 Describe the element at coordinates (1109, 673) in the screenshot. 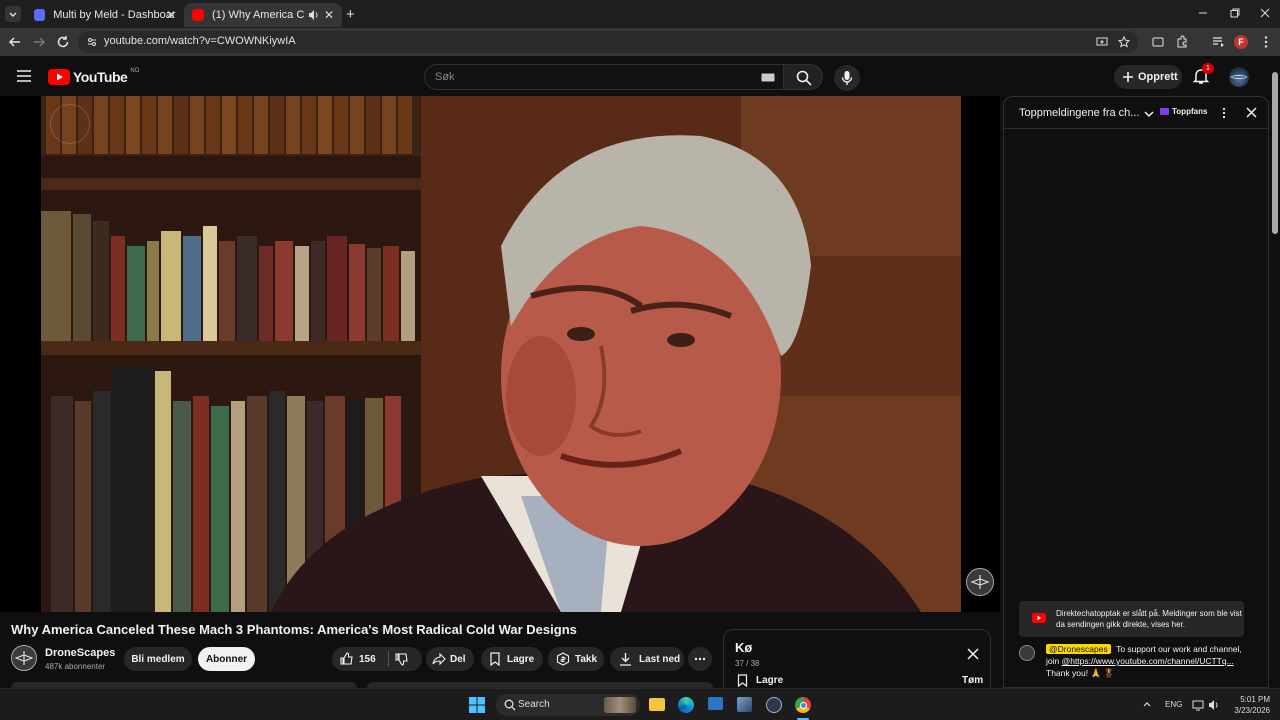

I see `medal-icon: 🎖` at that location.